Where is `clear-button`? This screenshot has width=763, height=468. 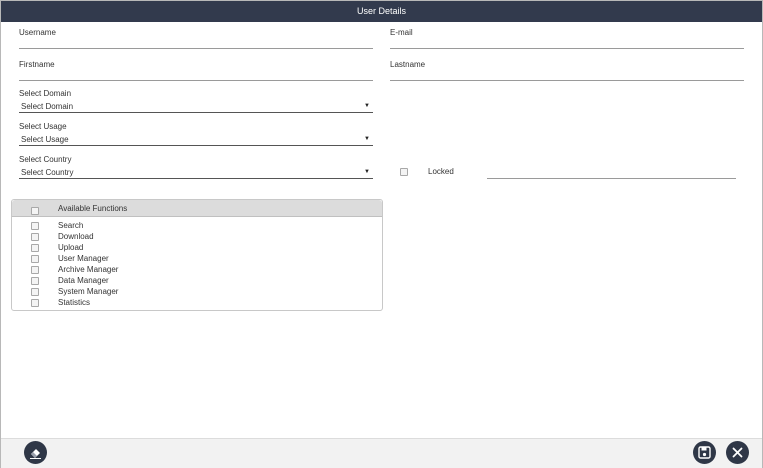 clear-button is located at coordinates (35, 452).